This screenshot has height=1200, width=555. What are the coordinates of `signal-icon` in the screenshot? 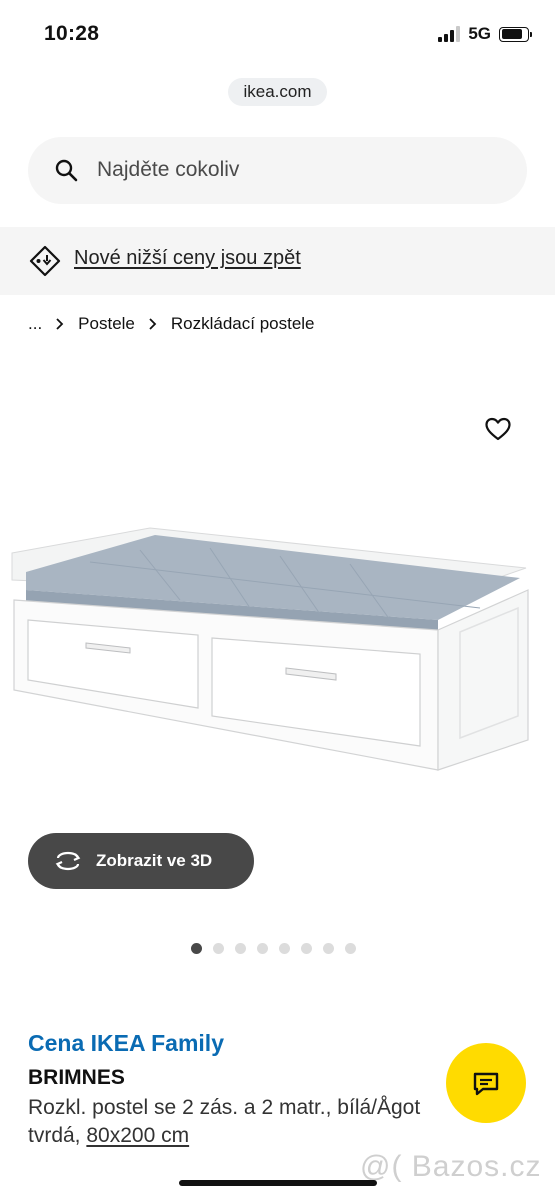 It's located at (449, 34).